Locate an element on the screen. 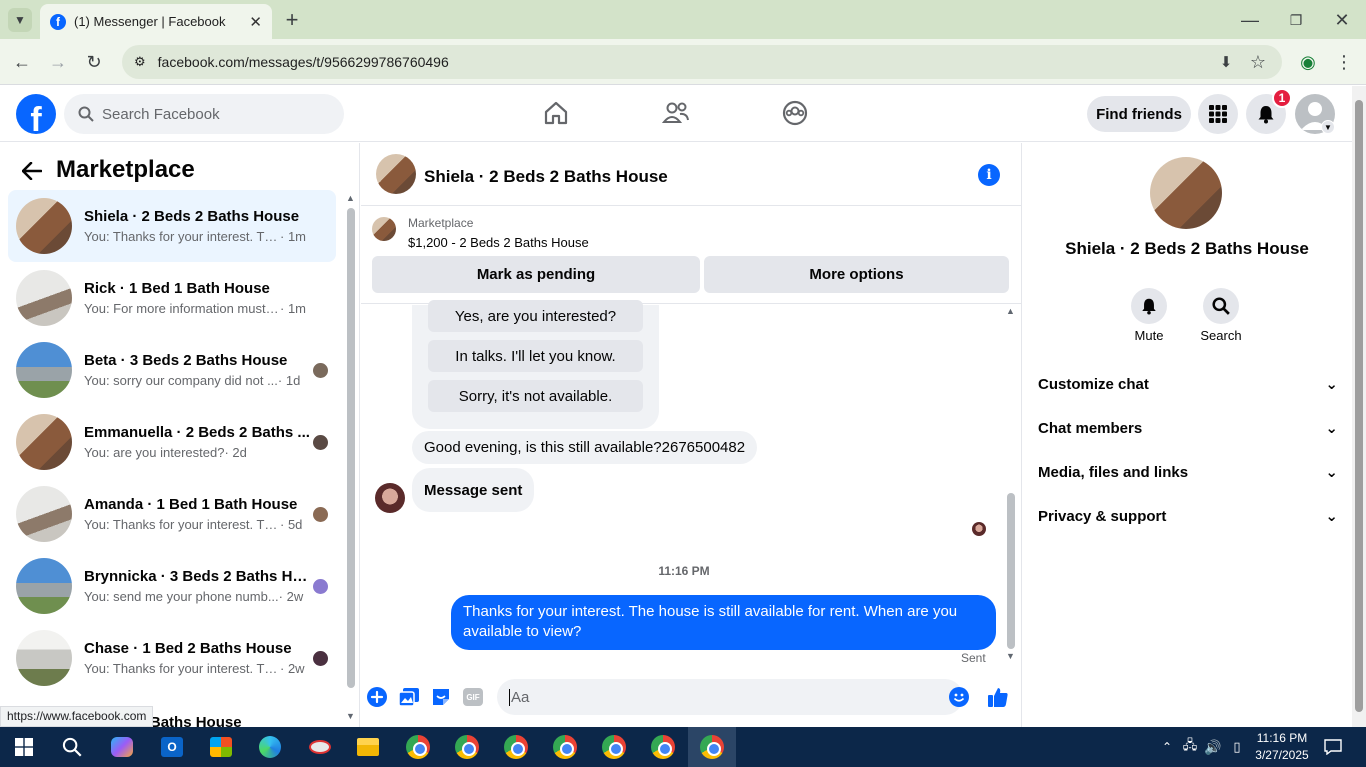  notification-badge: 1 is located at coordinates (1282, 98).